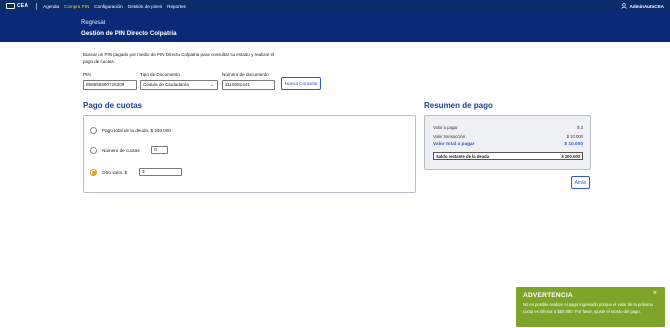  Describe the element at coordinates (548, 295) in the screenshot. I see `toast-title: ADVERTENCIA` at that location.